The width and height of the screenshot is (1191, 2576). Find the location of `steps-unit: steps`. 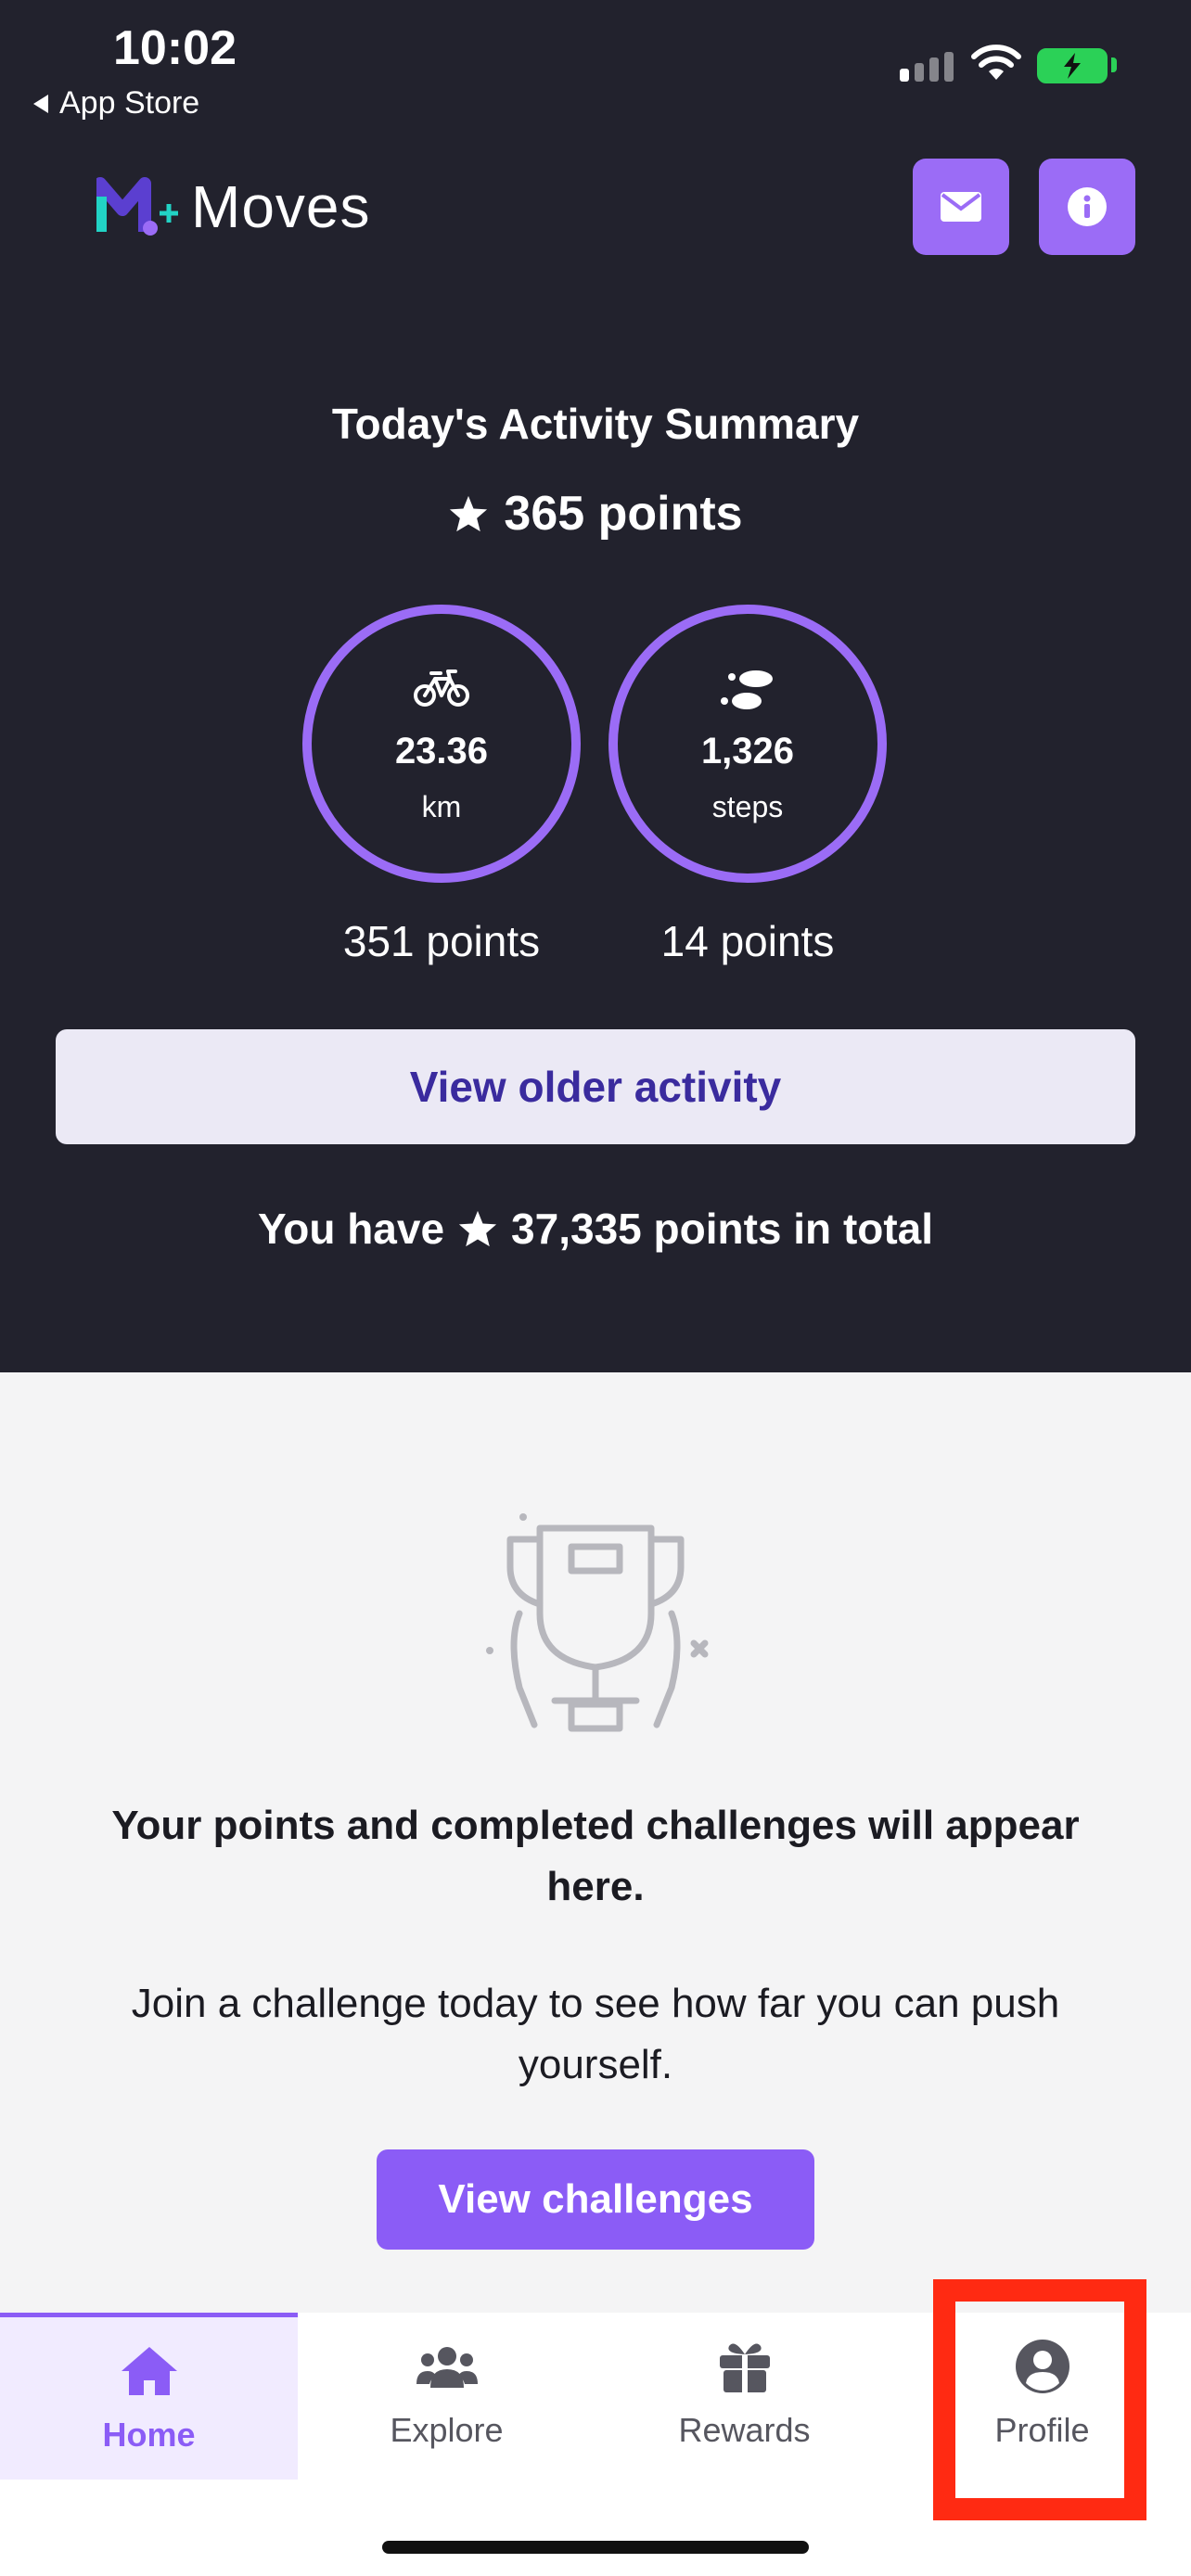

steps-unit: steps is located at coordinates (747, 806).